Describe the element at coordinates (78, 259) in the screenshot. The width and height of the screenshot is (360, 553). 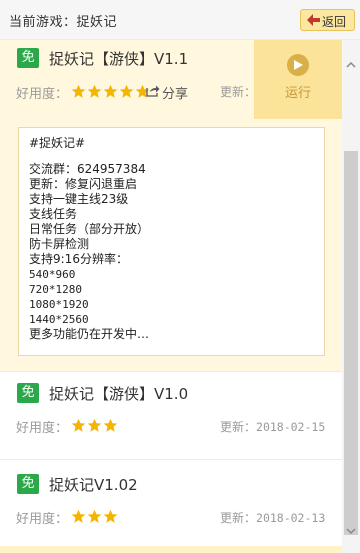
I see `description-line: 支持9:16分辨率：` at that location.